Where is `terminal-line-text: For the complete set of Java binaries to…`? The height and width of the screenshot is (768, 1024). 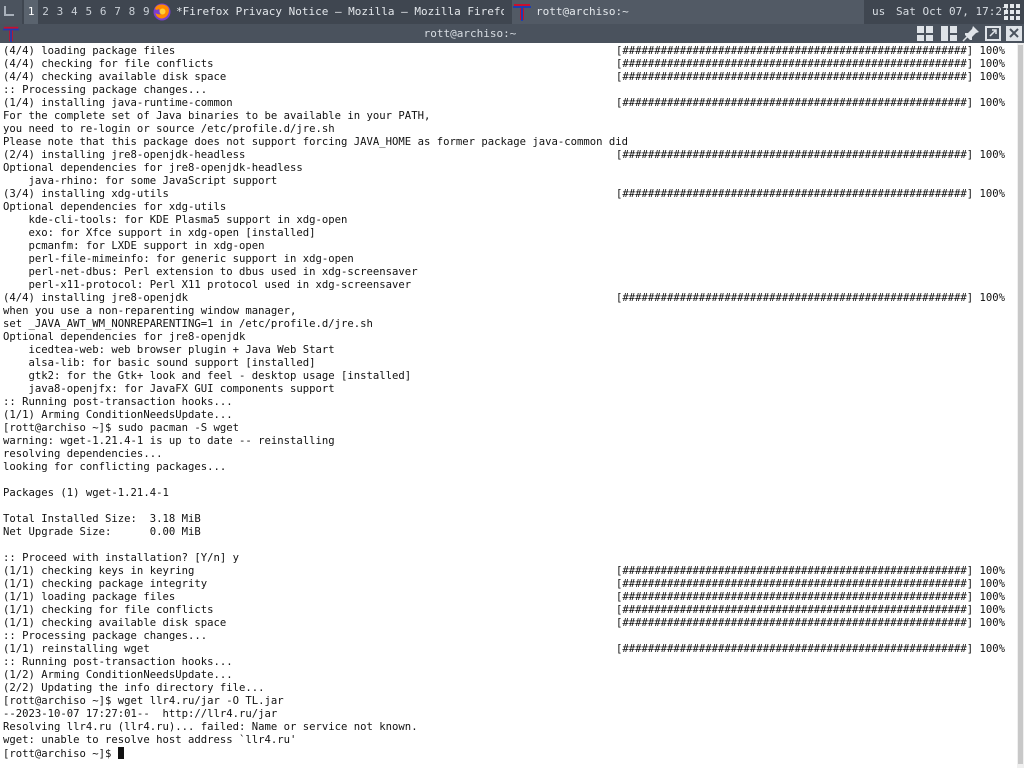 terminal-line-text: For the complete set of Java binaries to… is located at coordinates (217, 116).